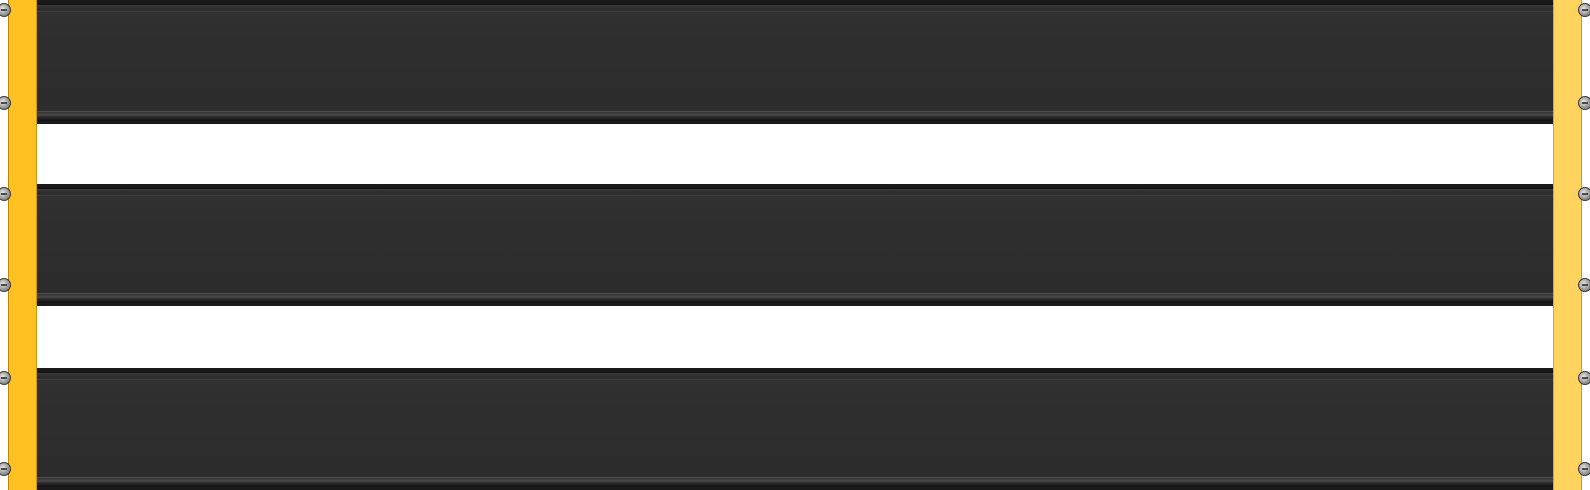  What do you see at coordinates (22, 245) in the screenshot?
I see `left-side-rail` at bounding box center [22, 245].